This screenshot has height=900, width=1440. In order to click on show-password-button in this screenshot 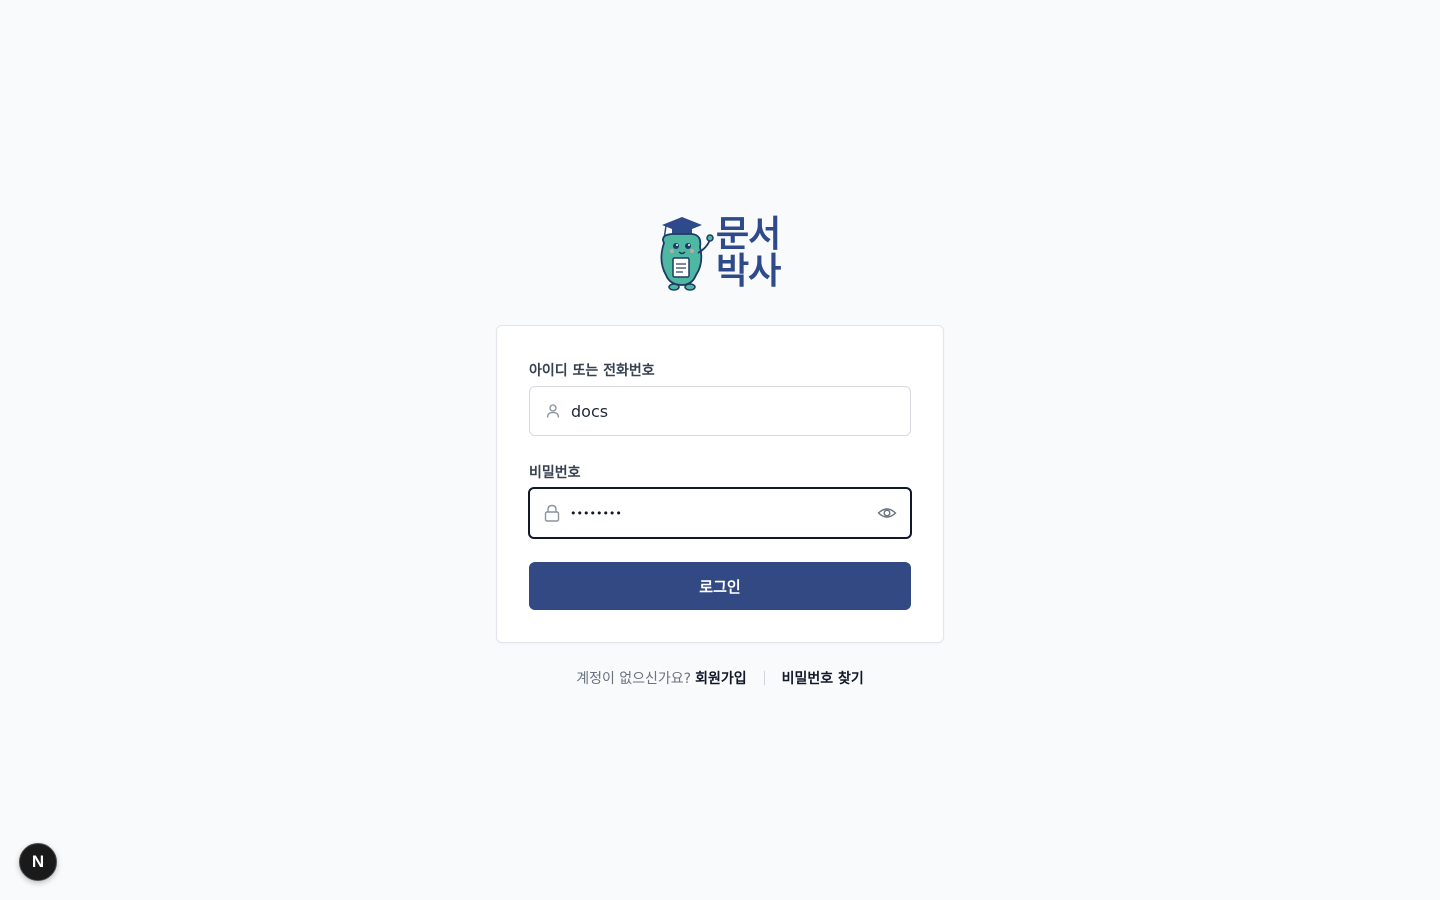, I will do `click(887, 513)`.